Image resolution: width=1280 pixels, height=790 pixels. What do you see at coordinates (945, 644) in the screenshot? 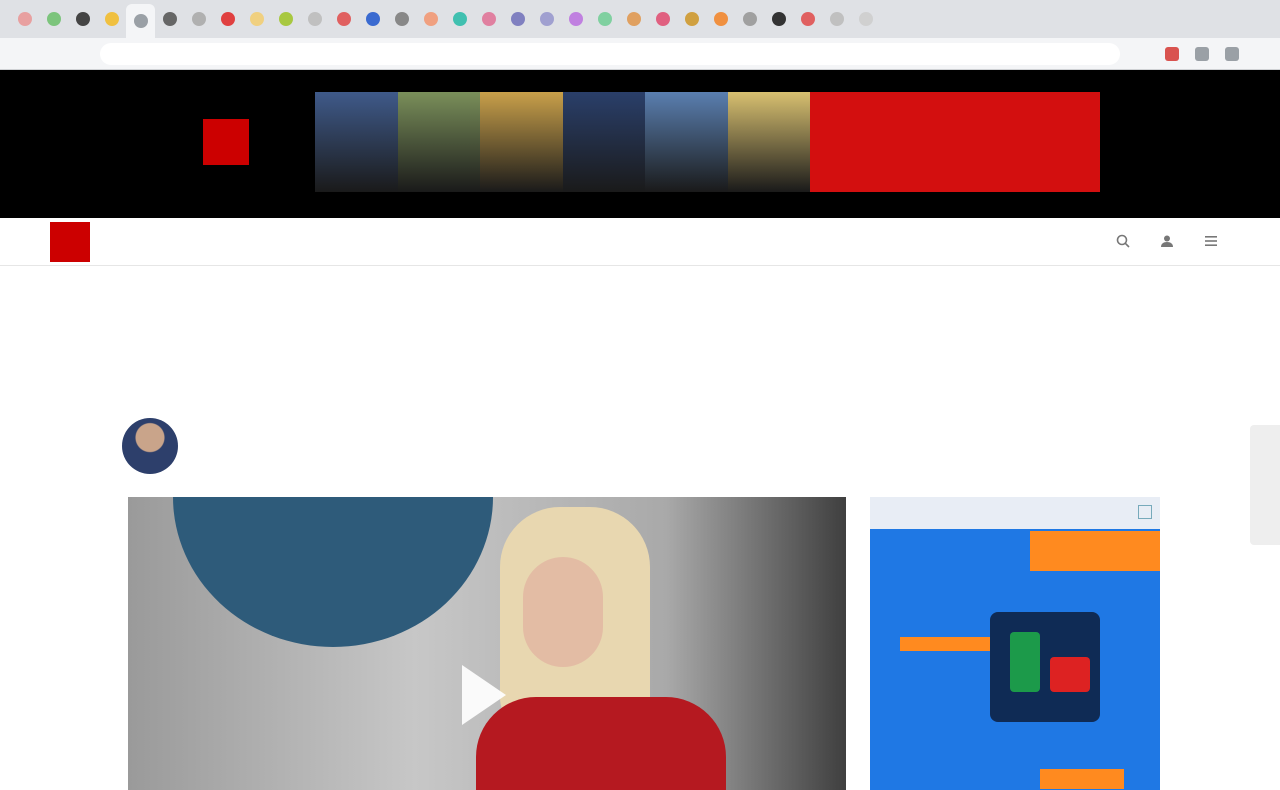
I see `side-ad-badge` at bounding box center [945, 644].